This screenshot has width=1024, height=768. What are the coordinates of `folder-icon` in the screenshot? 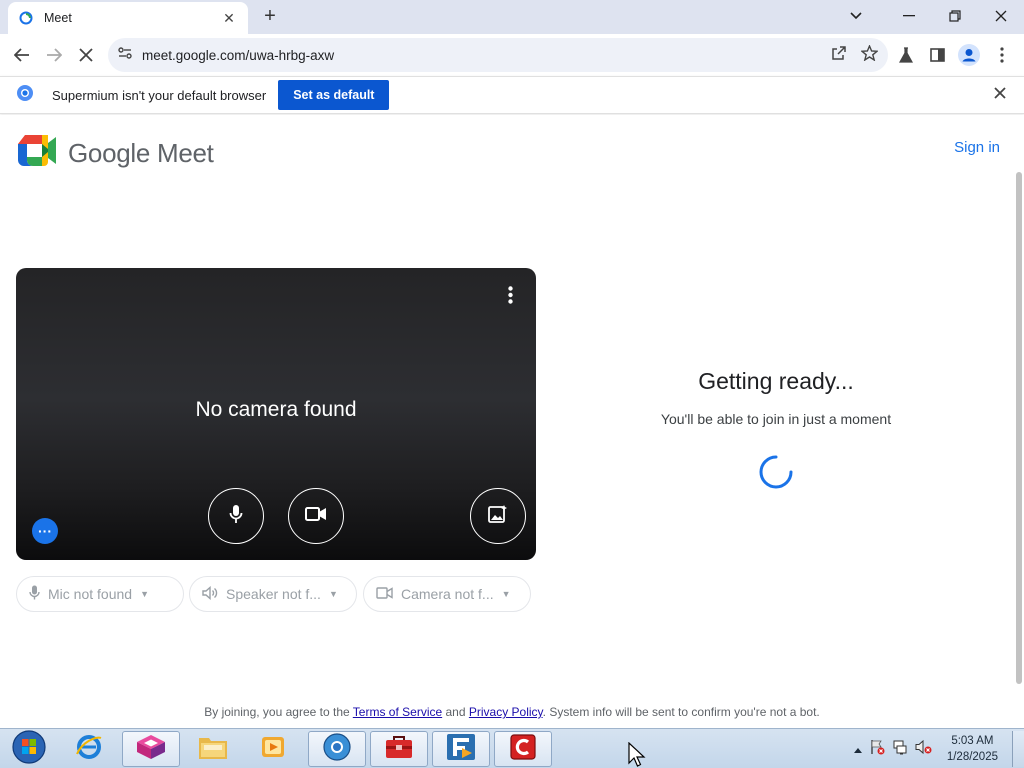 It's located at (213, 749).